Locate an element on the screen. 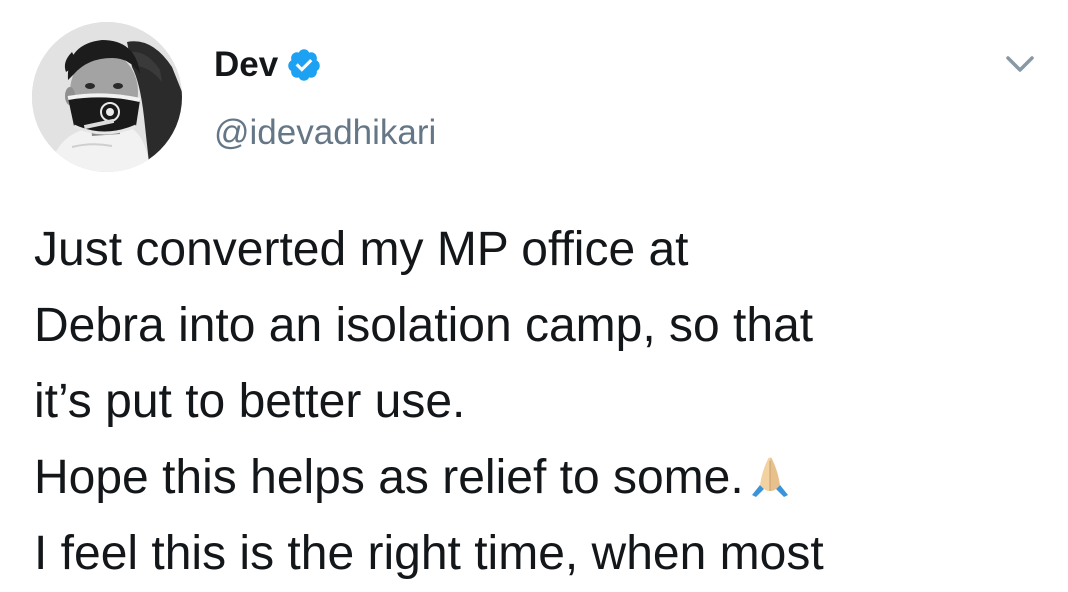  tweet-text-line: Just converted my MP office at is located at coordinates (361, 249).